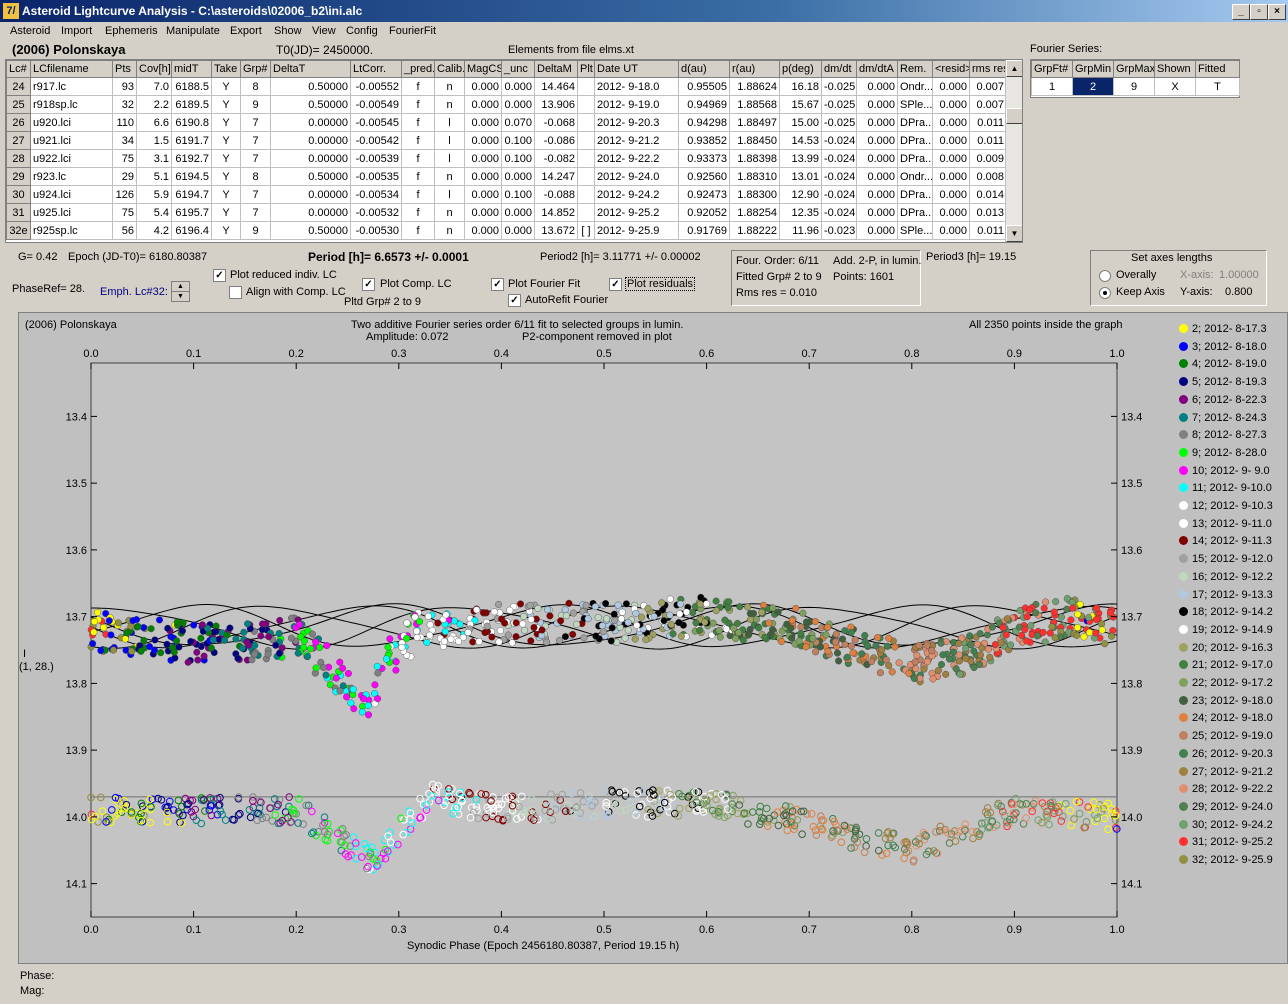 This screenshot has height=1004, width=1288. What do you see at coordinates (800, 230) in the screenshot?
I see `table-cell: 11.96` at bounding box center [800, 230].